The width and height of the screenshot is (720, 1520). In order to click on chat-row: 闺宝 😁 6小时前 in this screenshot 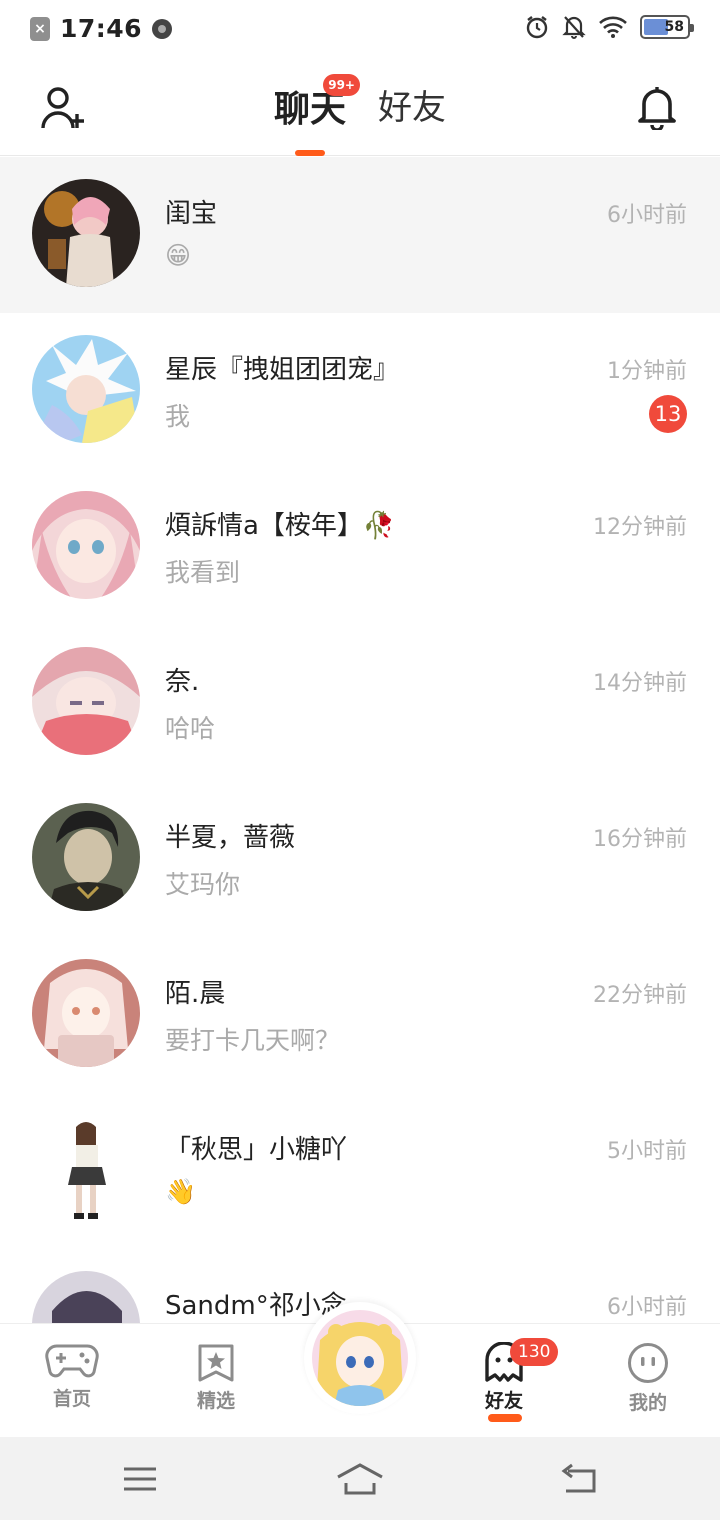, I will do `click(360, 235)`.